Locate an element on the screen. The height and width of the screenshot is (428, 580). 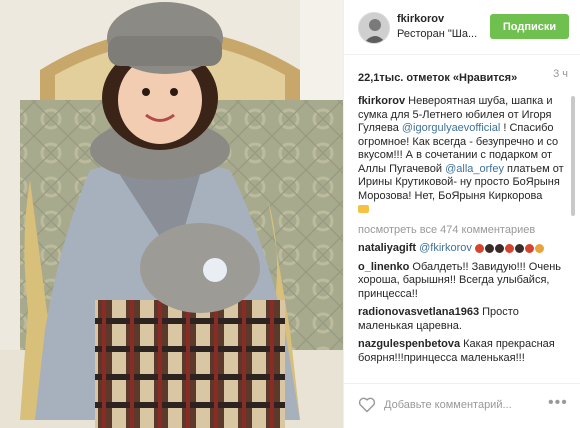
heart-icon is located at coordinates (367, 405).